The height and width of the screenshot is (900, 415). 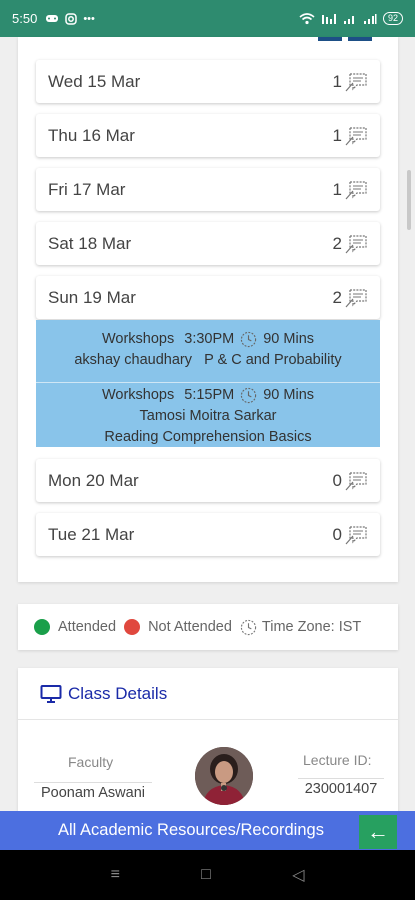 I want to click on day-label: Sat 18 Mar, so click(x=90, y=243).